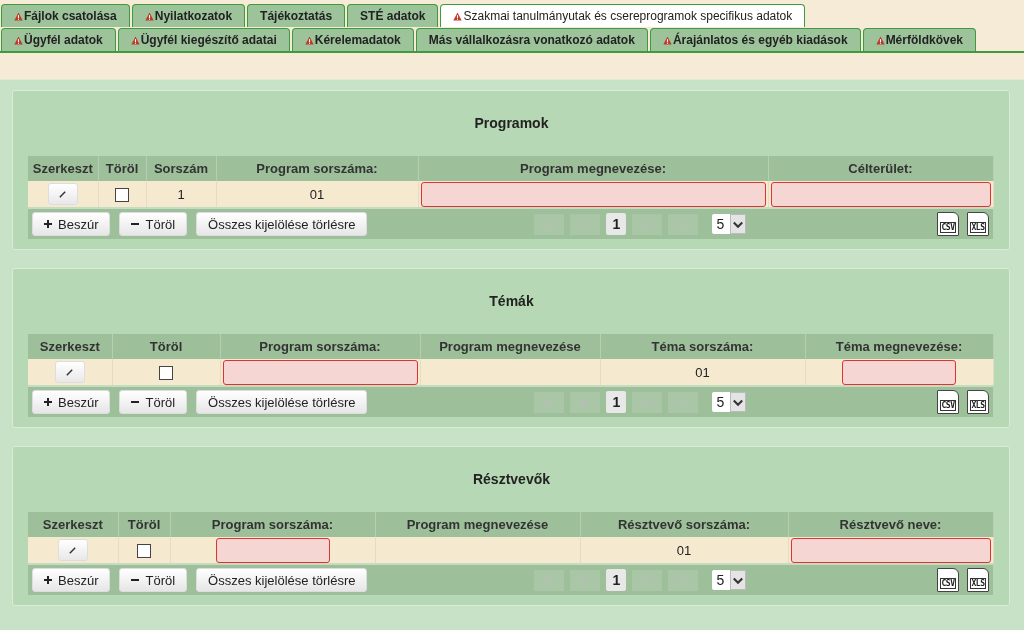 The image size is (1024, 630). Describe the element at coordinates (181, 168) in the screenshot. I see `column-header: Sorszám` at that location.